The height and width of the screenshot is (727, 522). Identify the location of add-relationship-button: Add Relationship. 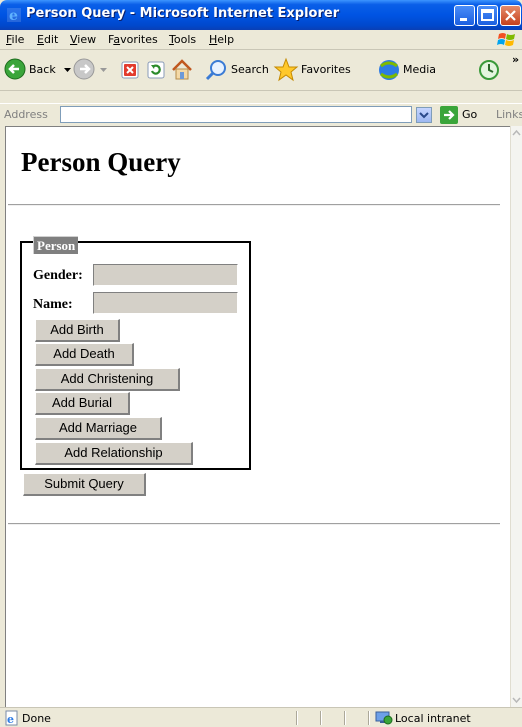
(114, 453).